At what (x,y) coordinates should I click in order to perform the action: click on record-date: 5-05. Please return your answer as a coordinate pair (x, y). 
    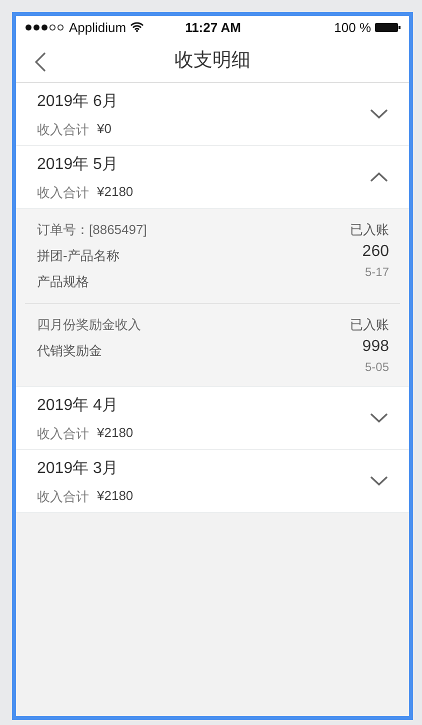
    Looking at the image, I should click on (376, 367).